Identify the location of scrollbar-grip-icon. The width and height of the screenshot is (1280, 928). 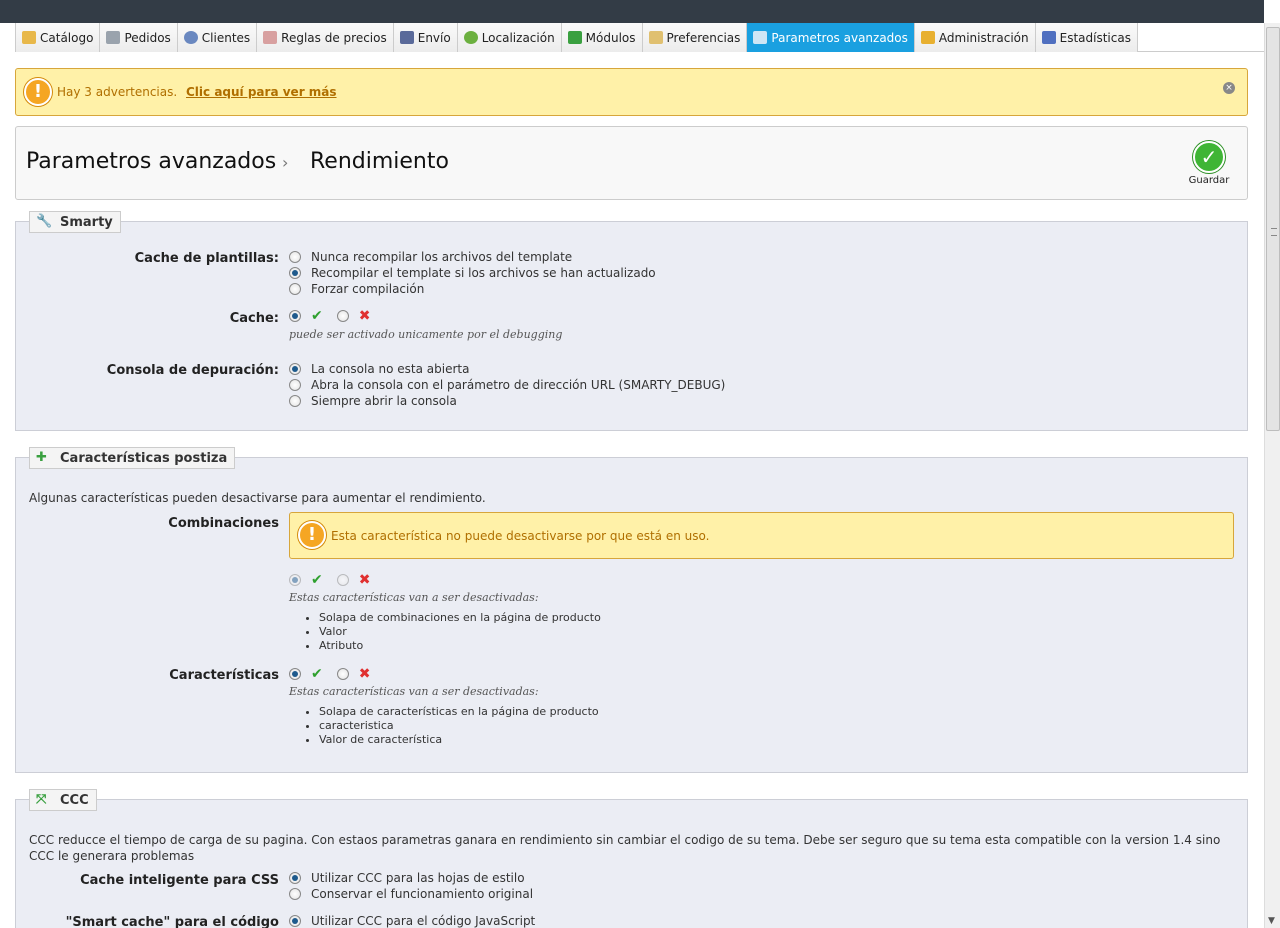
(1274, 232).